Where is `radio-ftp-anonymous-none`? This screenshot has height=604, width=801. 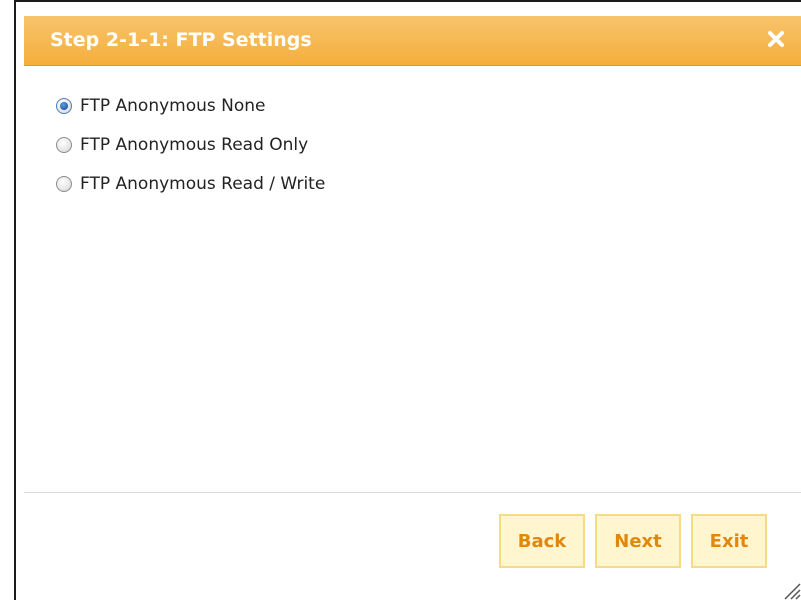
radio-ftp-anonymous-none is located at coordinates (64, 105).